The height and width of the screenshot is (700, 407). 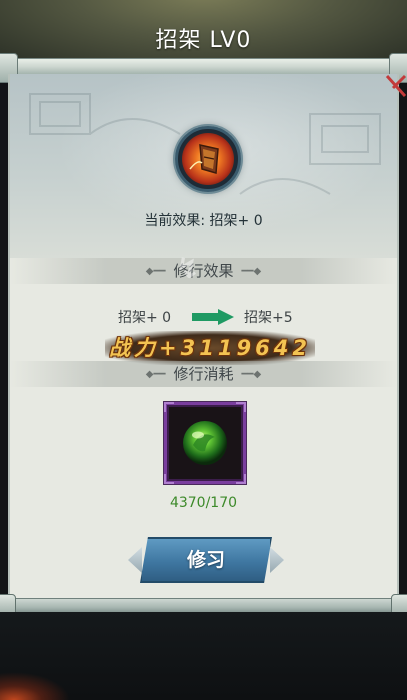 I want to click on current-effect-text: 当前效果: 招架+ 0, so click(x=203, y=221).